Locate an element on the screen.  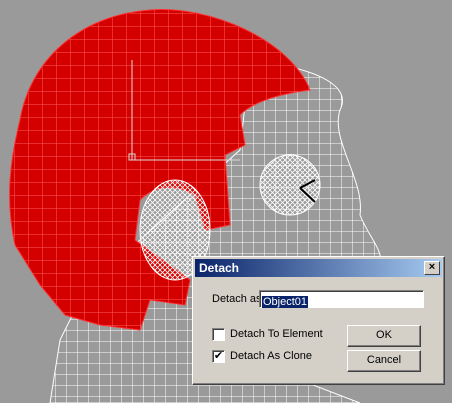
detach-to-element-label: Detach To Element is located at coordinates (276, 334).